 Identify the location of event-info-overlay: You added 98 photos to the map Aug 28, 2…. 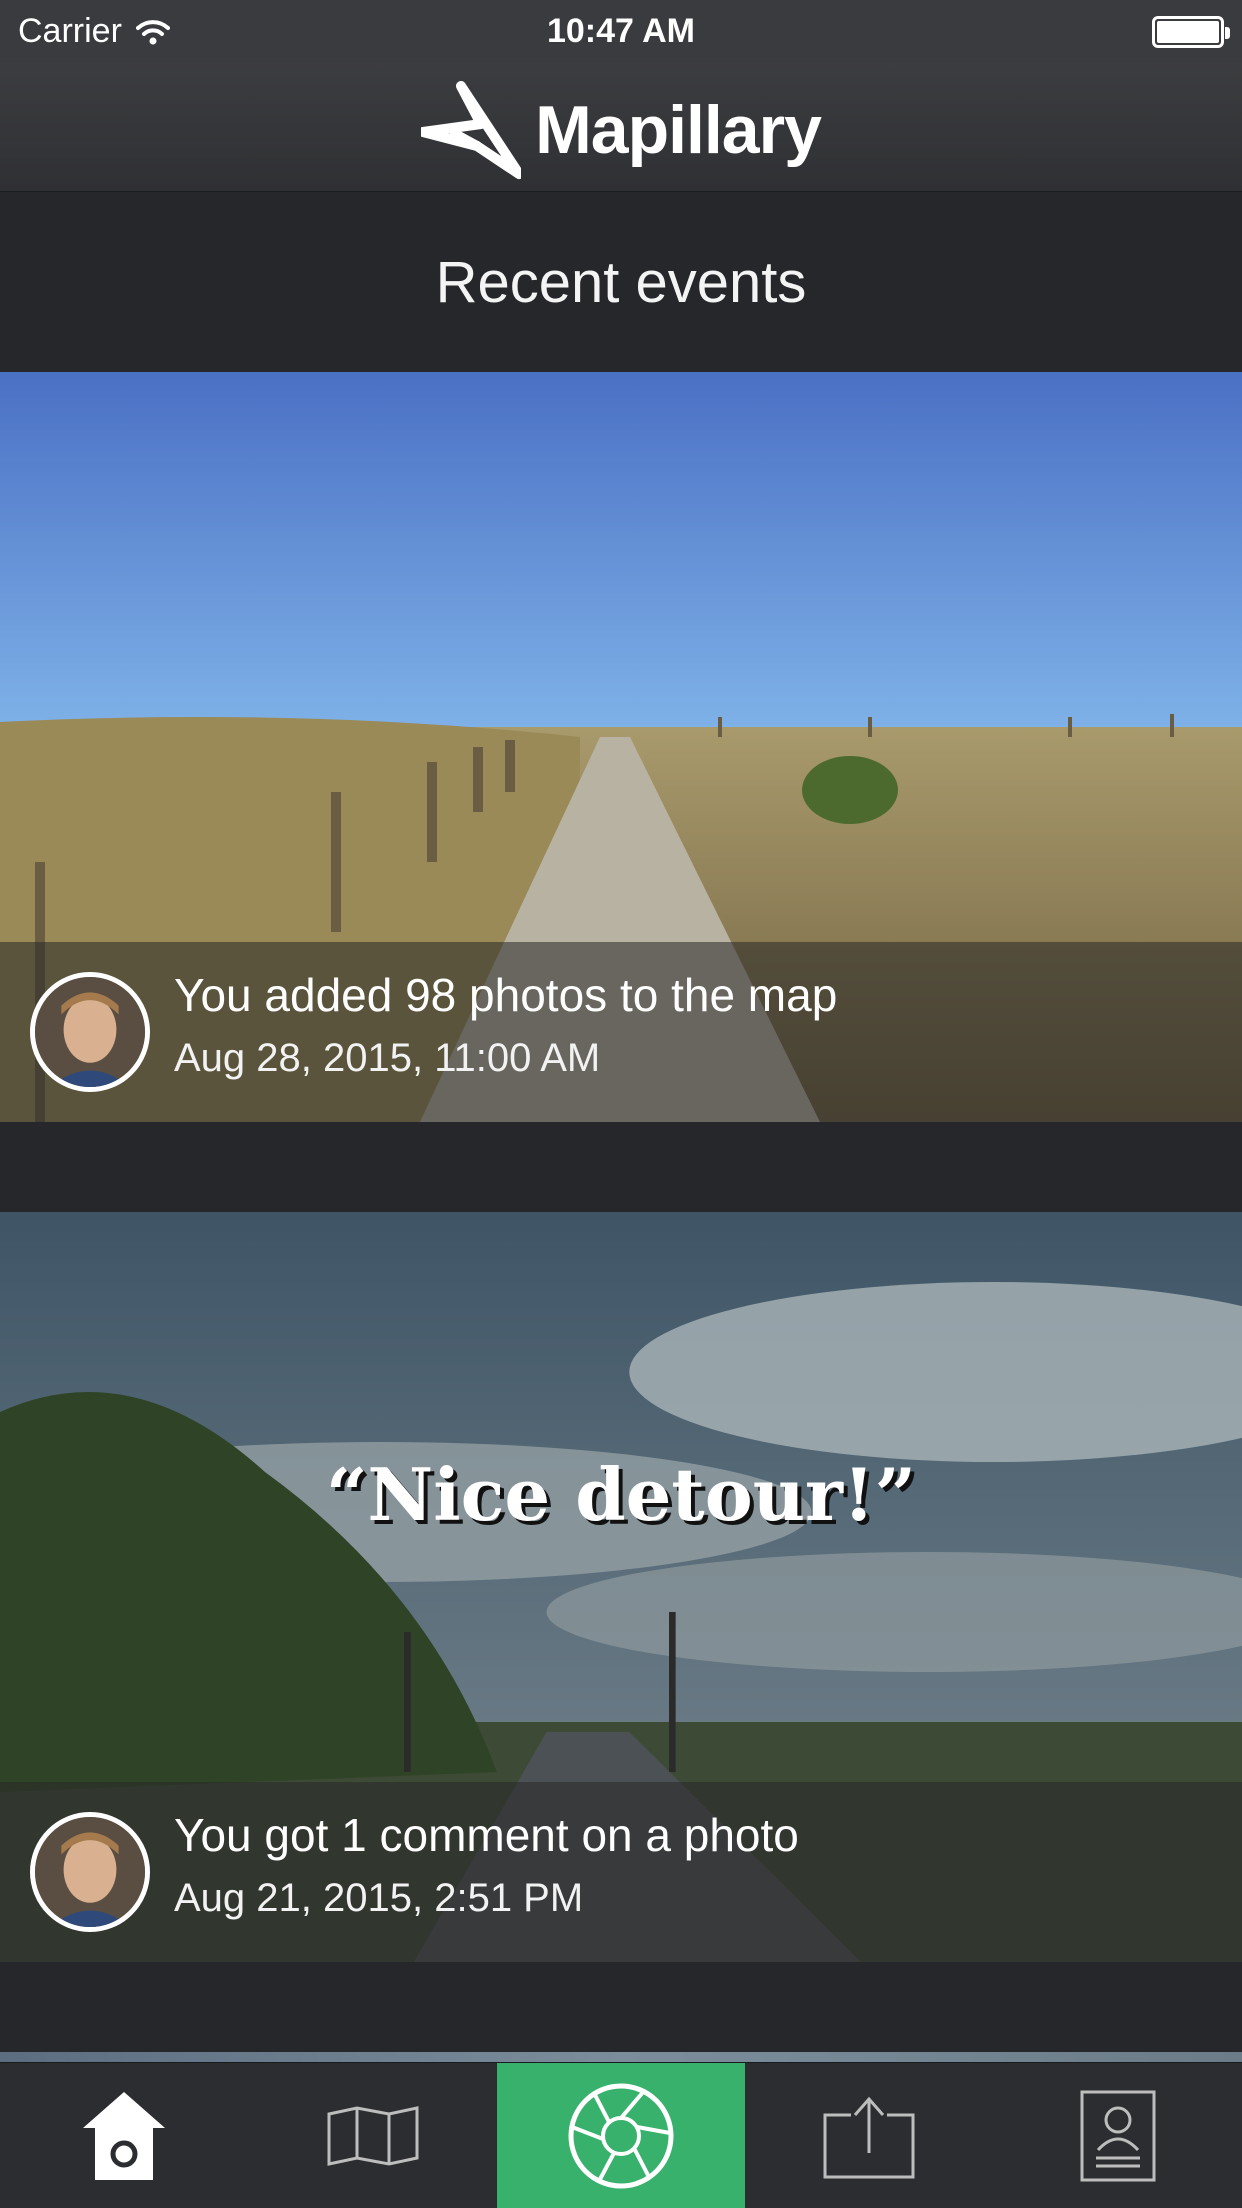
(621, 1032).